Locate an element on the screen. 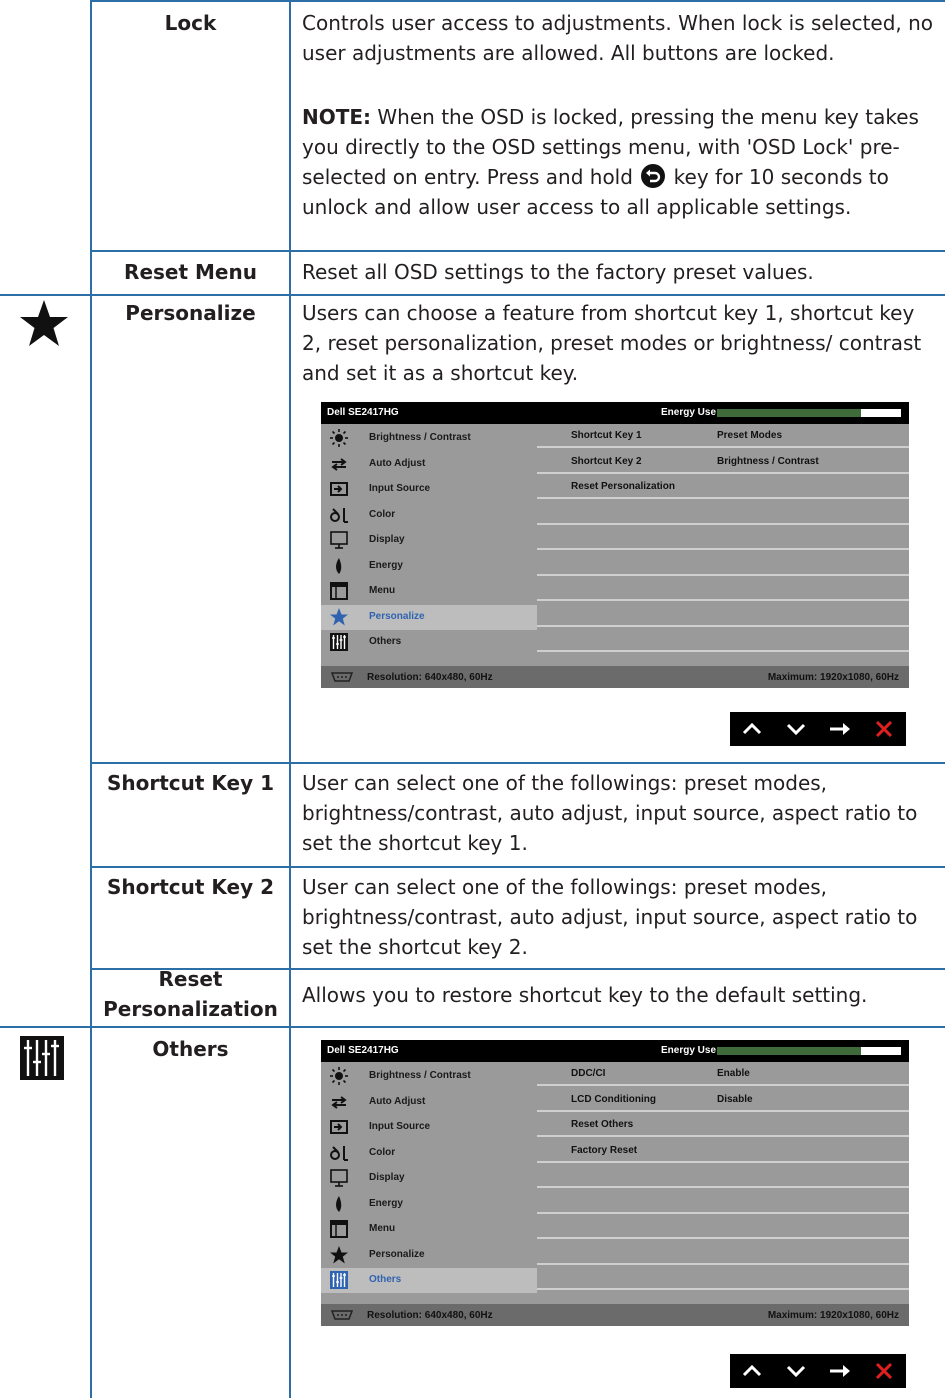  row-label-reset-personalization: Reset Personalization is located at coordinates (190, 994).